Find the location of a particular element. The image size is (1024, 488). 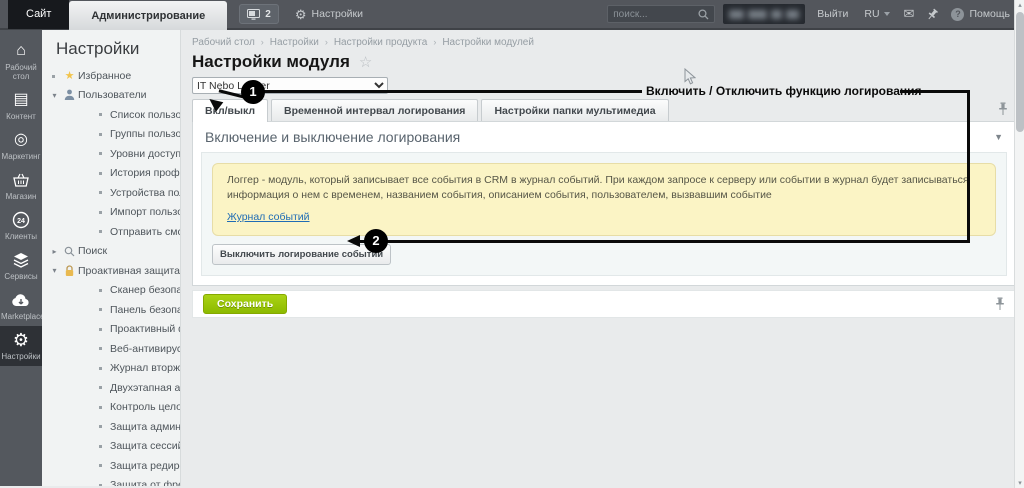

page-title: Настройки модуля is located at coordinates (271, 61).